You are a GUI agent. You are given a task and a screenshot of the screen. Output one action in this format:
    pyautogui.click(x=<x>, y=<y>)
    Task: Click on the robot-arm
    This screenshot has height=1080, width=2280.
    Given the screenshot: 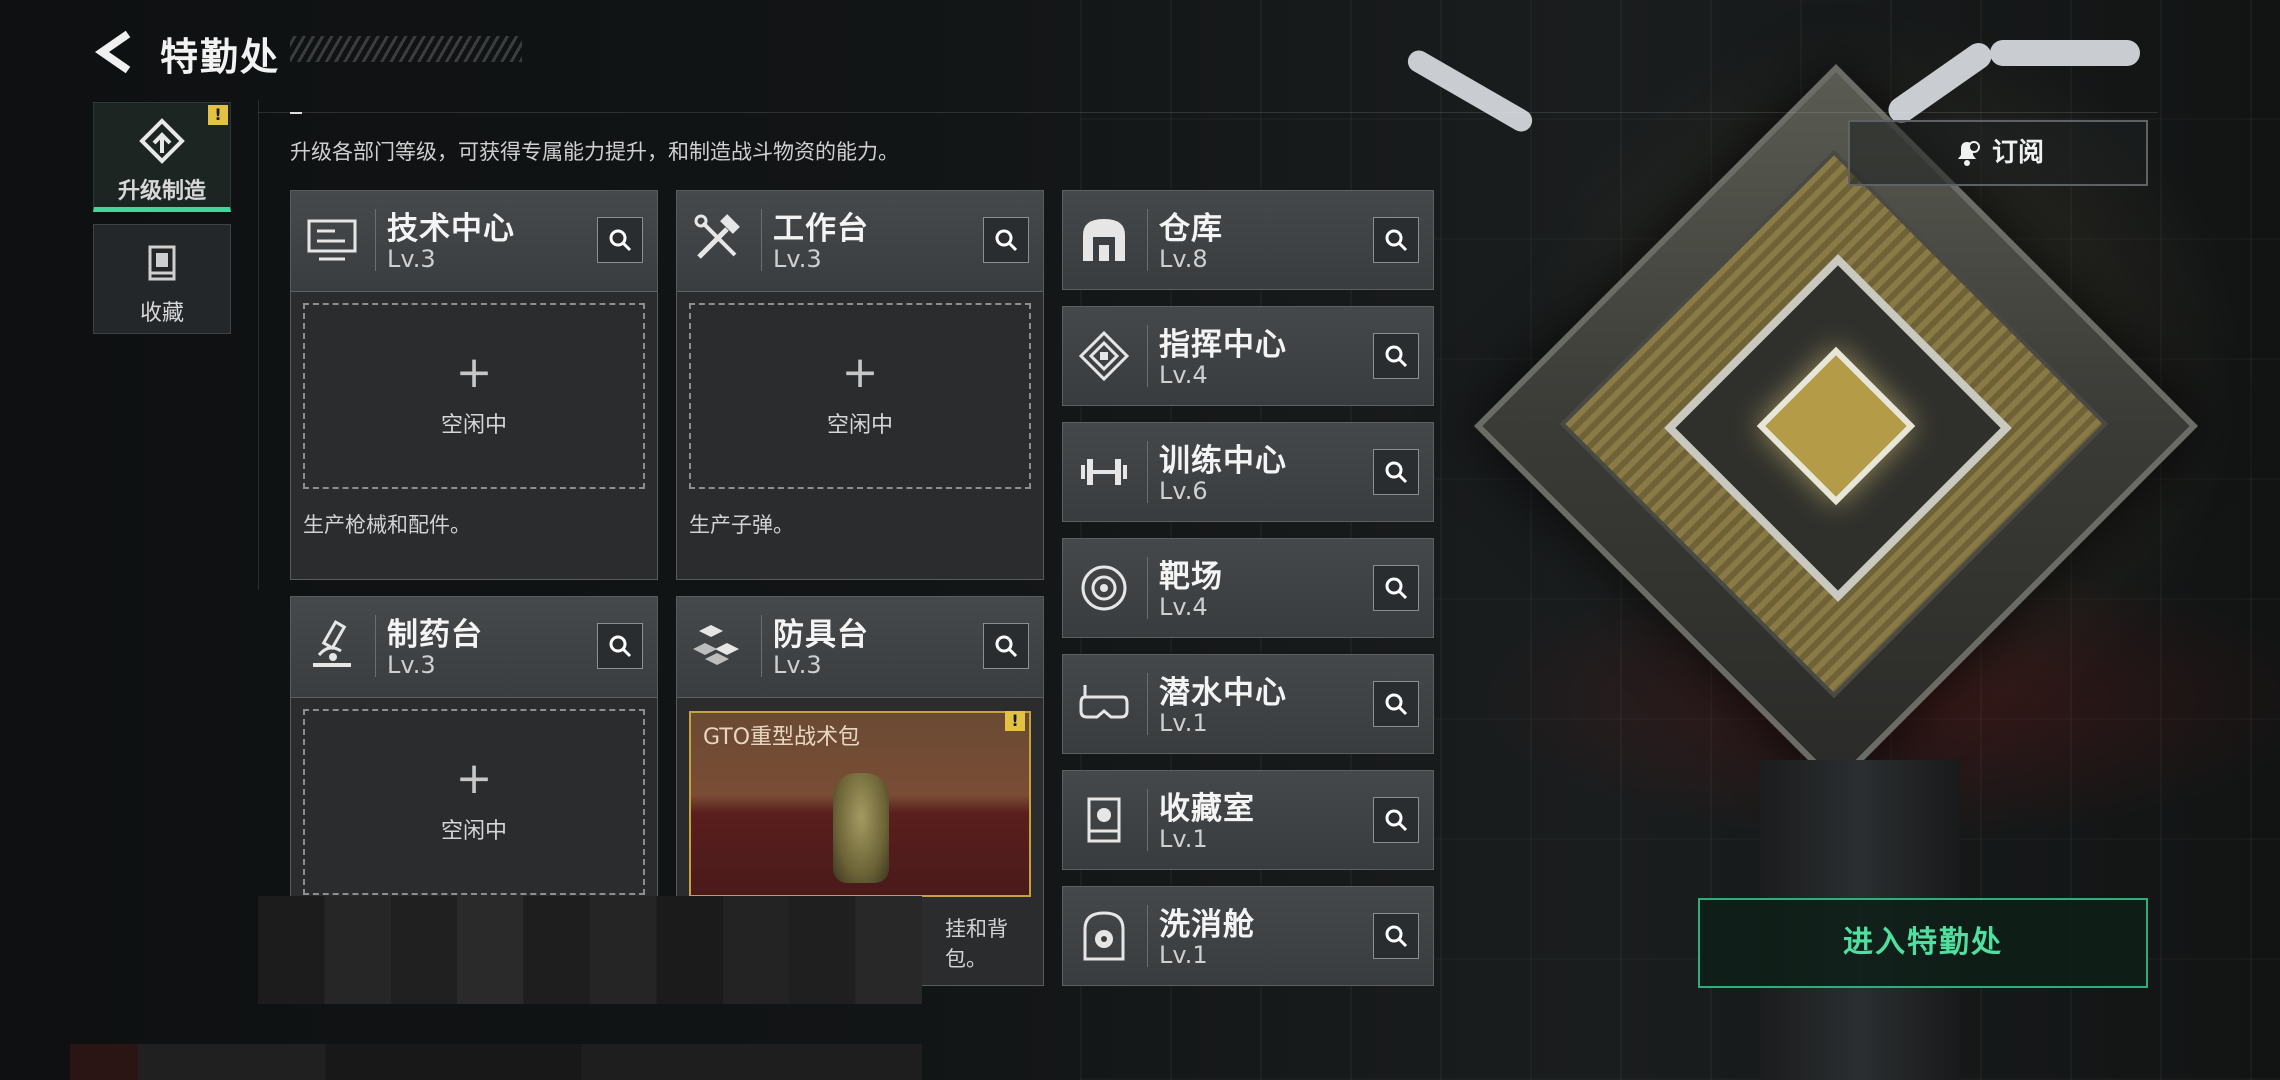 What is the action you would take?
    pyautogui.click(x=2065, y=53)
    